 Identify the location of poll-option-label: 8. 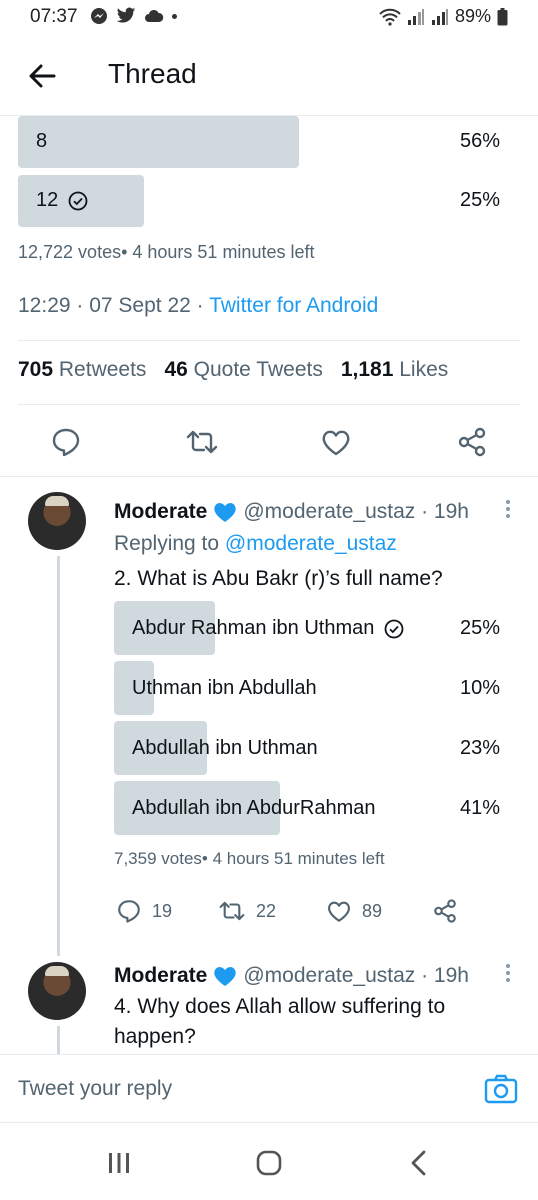
(42, 141).